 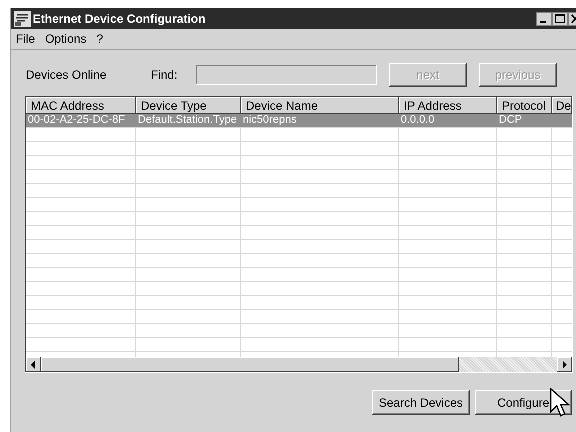 I want to click on minimize-icon, so click(x=544, y=19).